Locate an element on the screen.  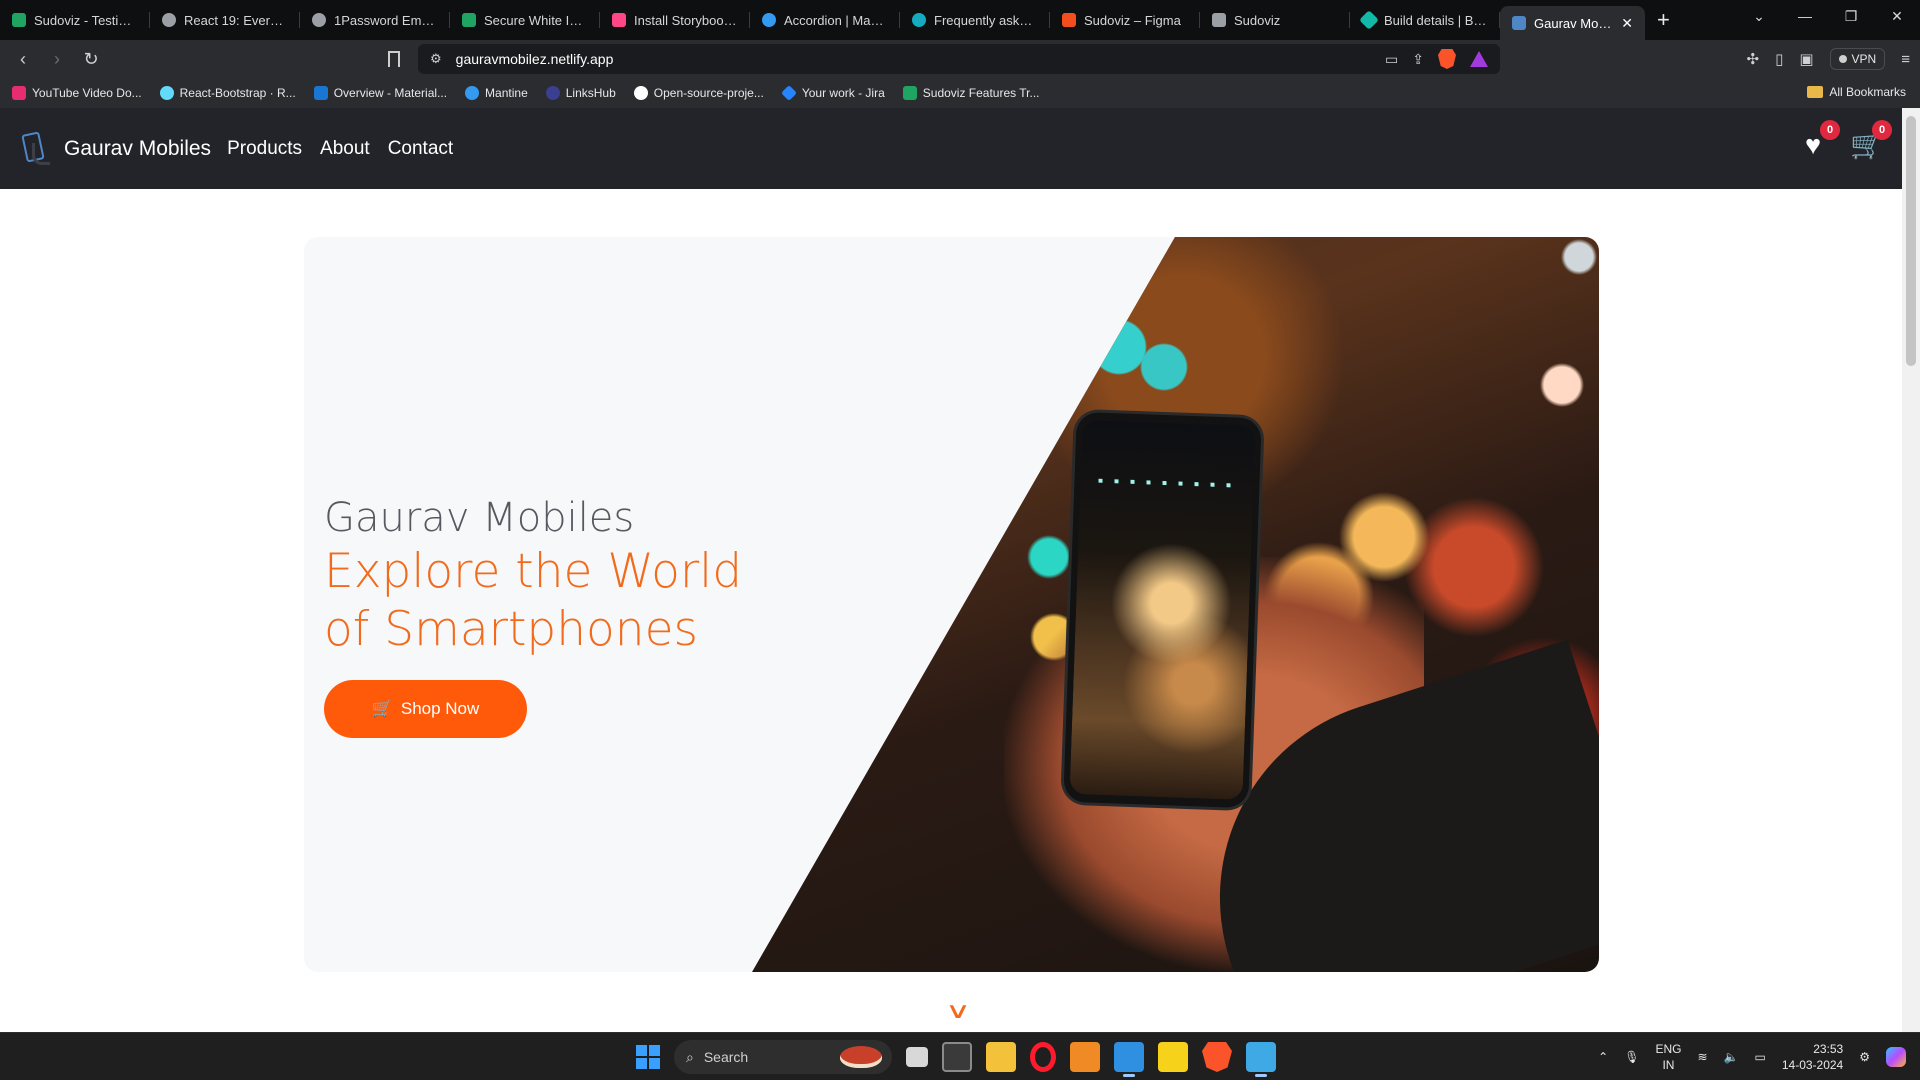
tab-faq: Frequently asked q is located at coordinates (975, 20).